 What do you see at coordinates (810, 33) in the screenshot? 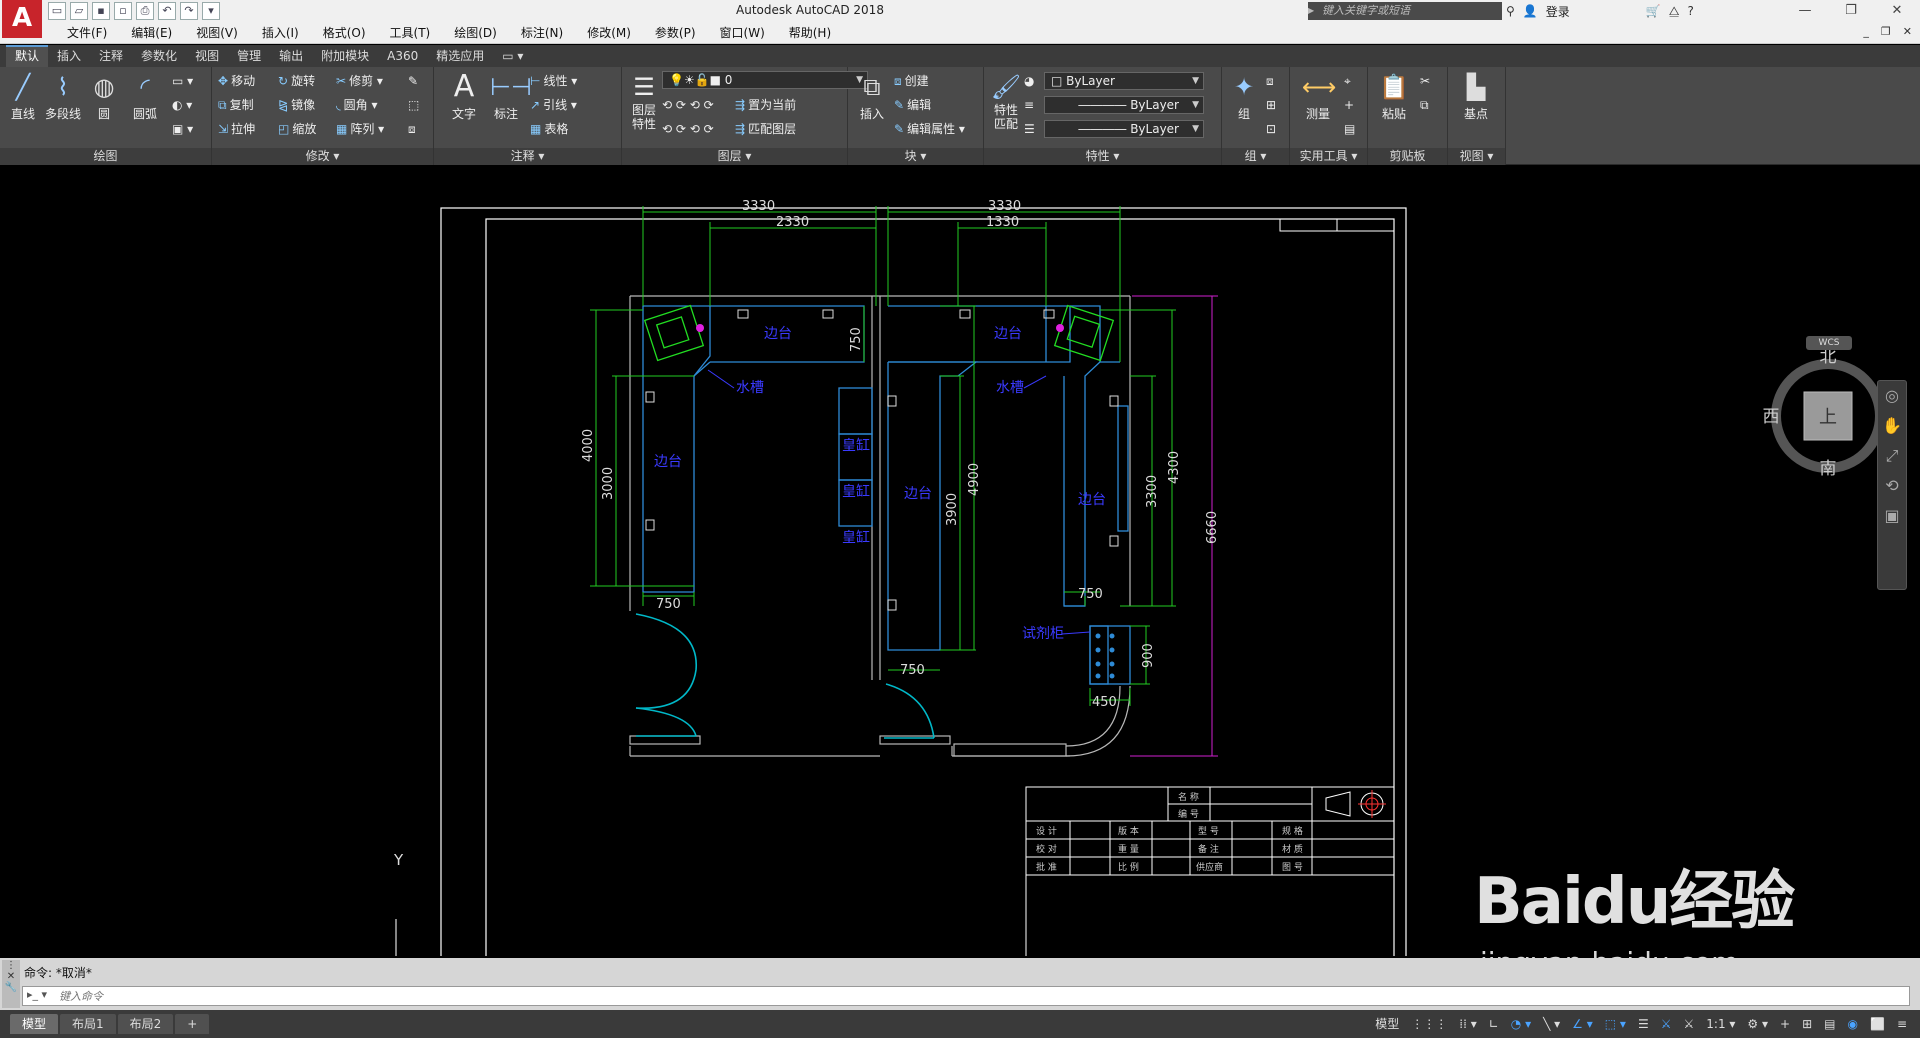
I see `menu-help: 帮助(H)` at bounding box center [810, 33].